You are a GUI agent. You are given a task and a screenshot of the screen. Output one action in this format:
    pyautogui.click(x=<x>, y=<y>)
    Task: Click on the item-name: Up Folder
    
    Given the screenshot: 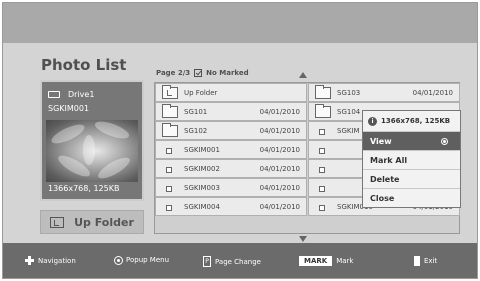 What is the action you would take?
    pyautogui.click(x=201, y=92)
    